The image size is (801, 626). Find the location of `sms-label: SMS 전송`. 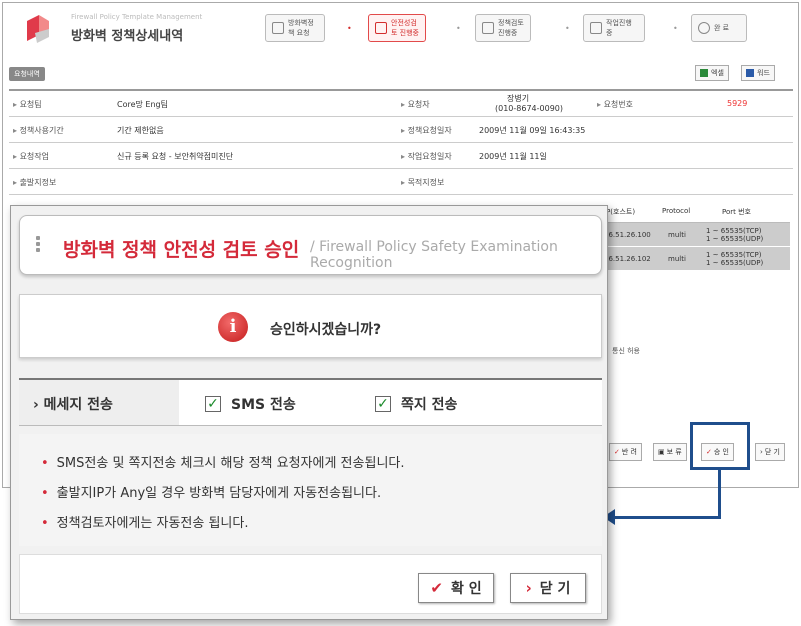

sms-label: SMS 전송 is located at coordinates (263, 405).